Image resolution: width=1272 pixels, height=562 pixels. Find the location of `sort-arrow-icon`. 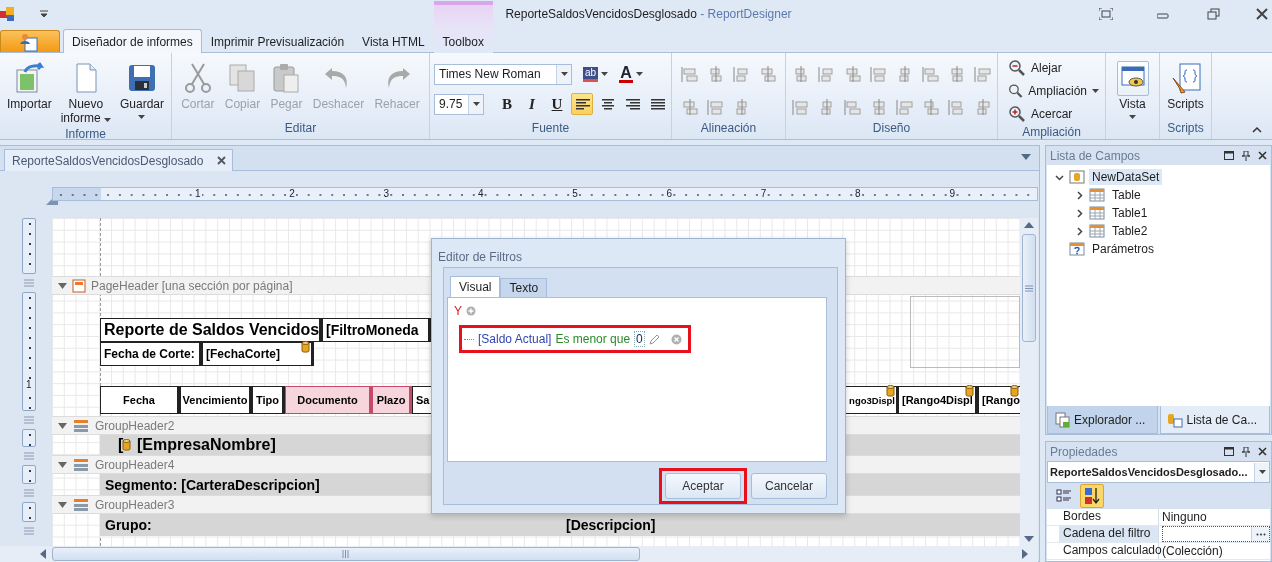

sort-arrow-icon is located at coordinates (1092, 496).